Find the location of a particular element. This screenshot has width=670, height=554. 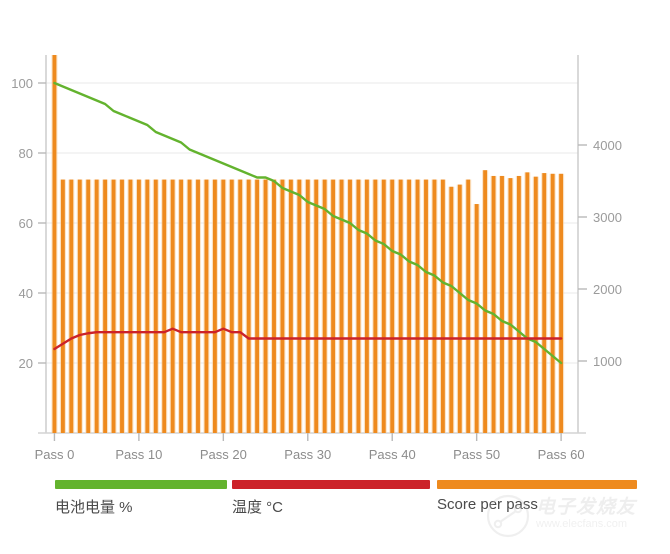

legend-swatch-score is located at coordinates (537, 484).